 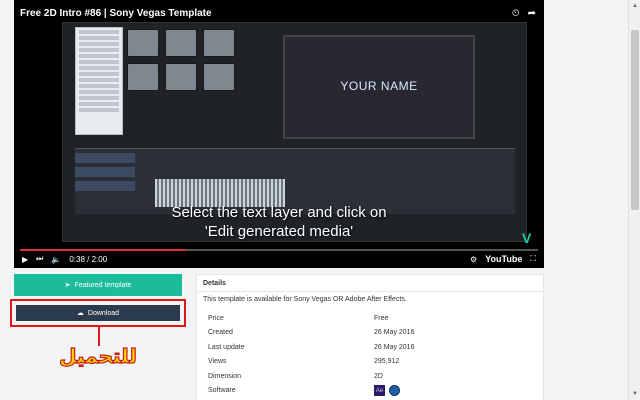 What do you see at coordinates (103, 250) in the screenshot?
I see `progress-fill` at bounding box center [103, 250].